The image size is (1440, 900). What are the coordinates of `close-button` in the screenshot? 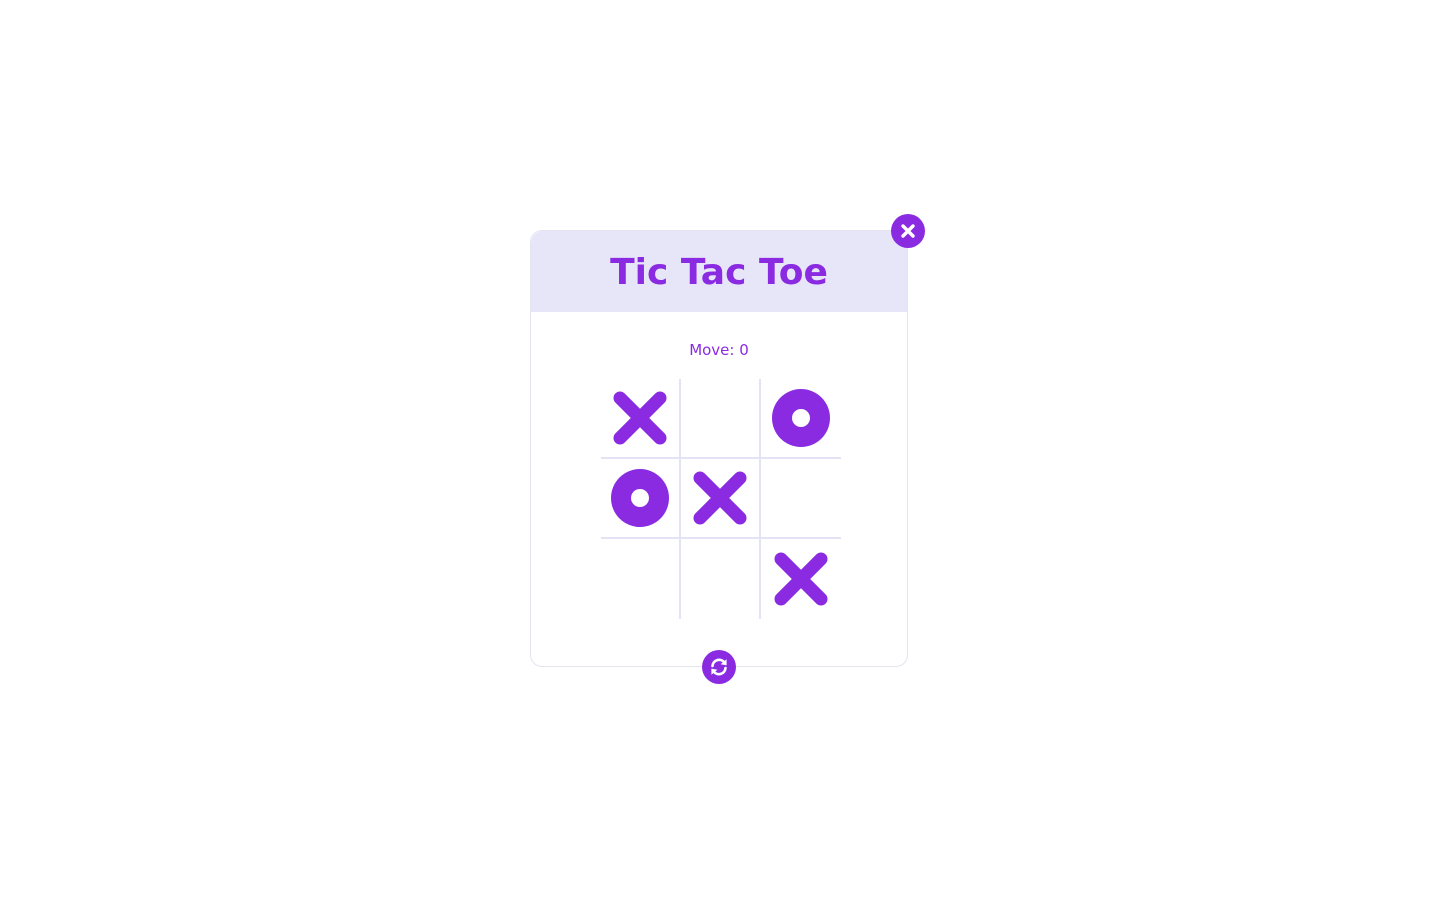 It's located at (908, 231).